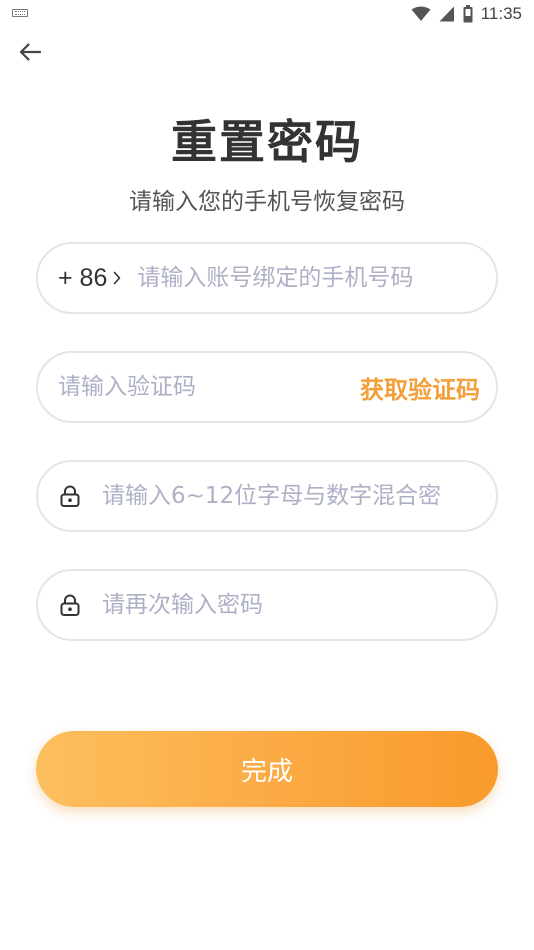  I want to click on phone-input, so click(297, 278).